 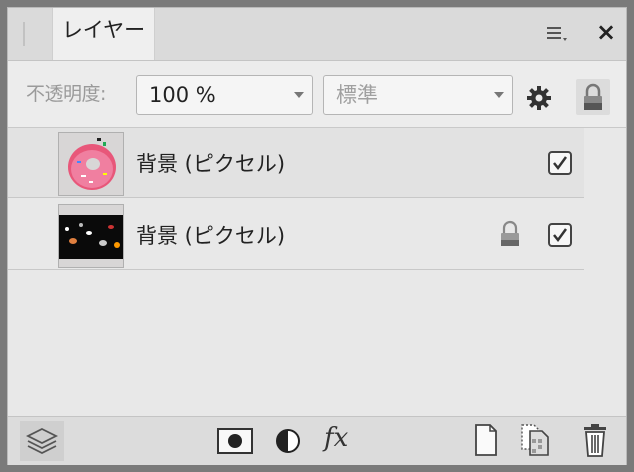 I want to click on blend-mode-dropdown: 標準, so click(x=418, y=95).